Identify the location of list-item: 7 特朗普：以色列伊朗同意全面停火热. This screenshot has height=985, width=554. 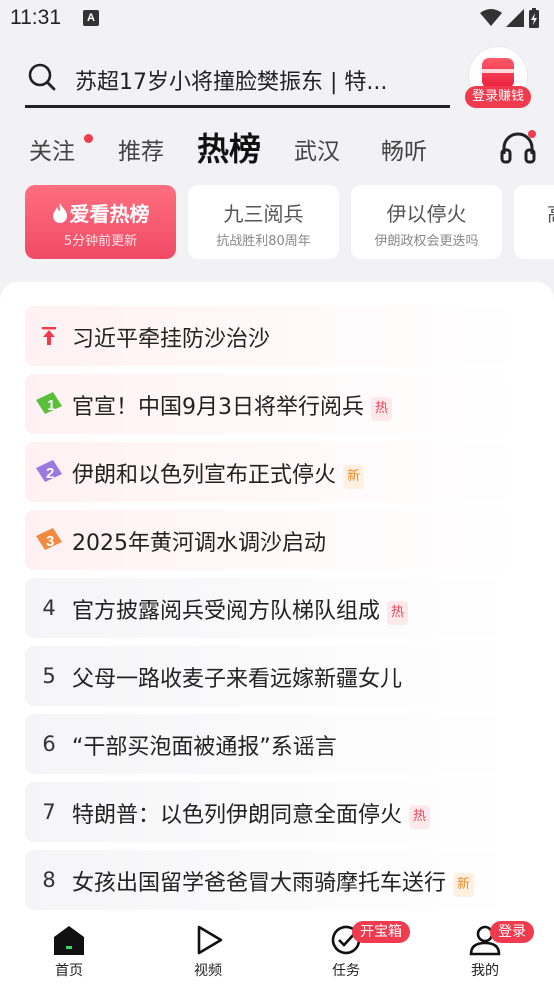
(272, 812).